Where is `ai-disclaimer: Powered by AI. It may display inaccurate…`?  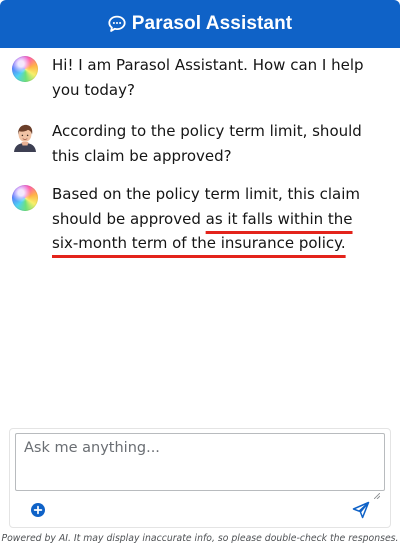
ai-disclaimer: Powered by AI. It may display inaccurate… is located at coordinates (200, 538).